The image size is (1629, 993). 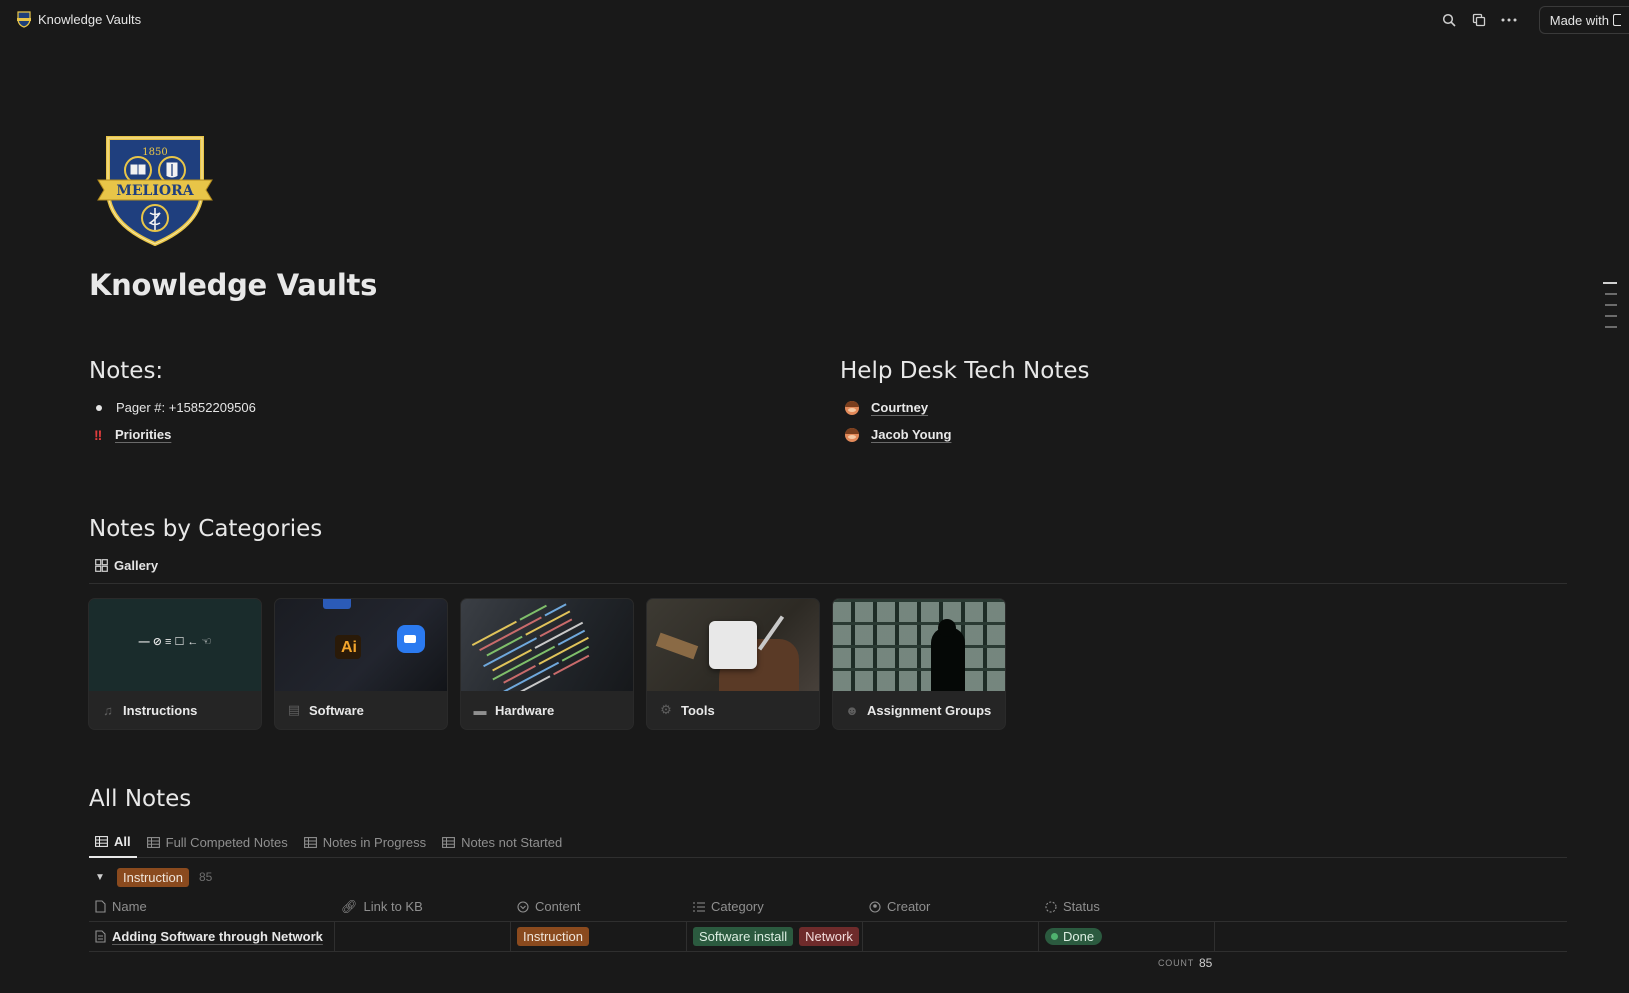 I want to click on group-tag: Instruction, so click(x=153, y=877).